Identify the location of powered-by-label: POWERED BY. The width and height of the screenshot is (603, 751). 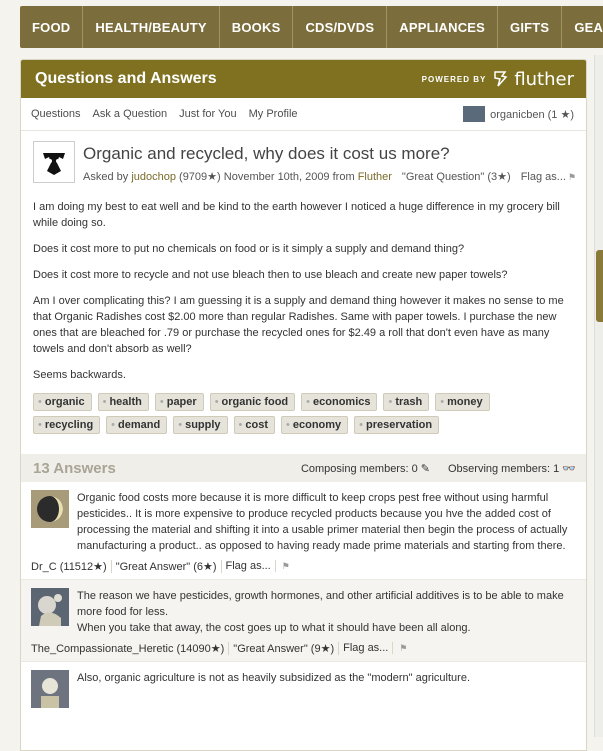
(454, 79).